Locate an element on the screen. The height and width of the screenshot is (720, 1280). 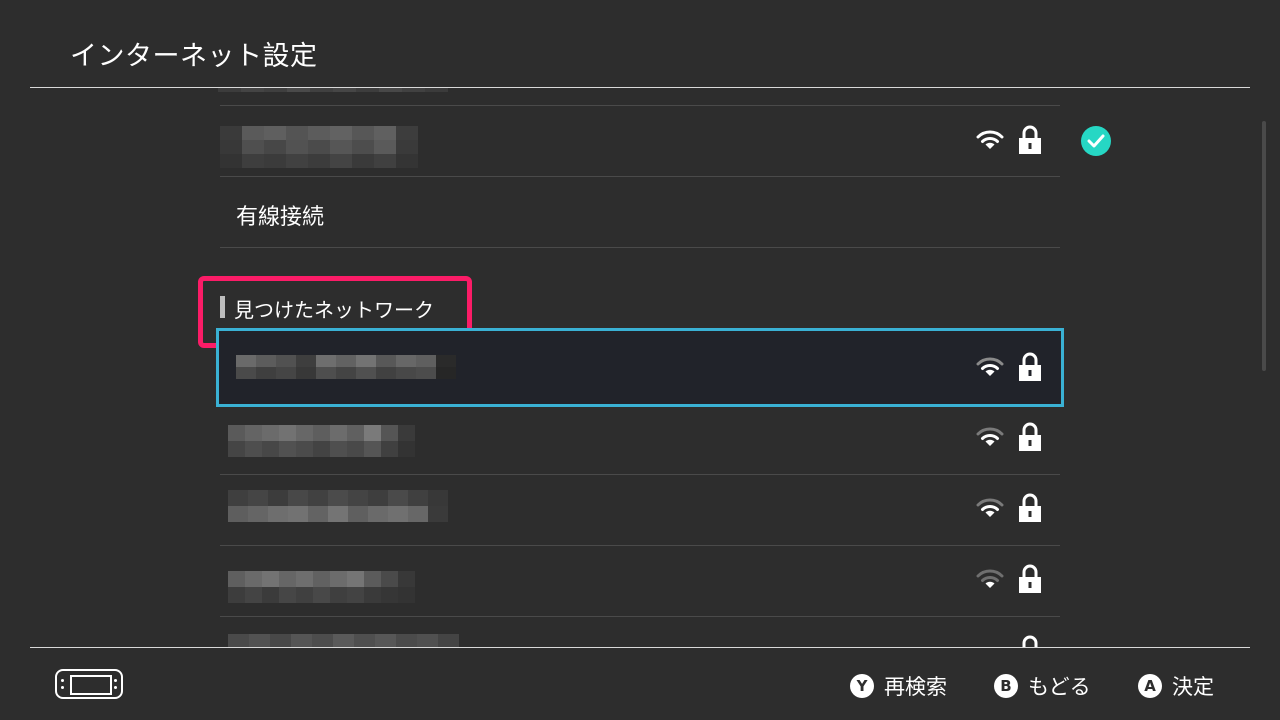
back-label: もどる is located at coordinates (1059, 687).